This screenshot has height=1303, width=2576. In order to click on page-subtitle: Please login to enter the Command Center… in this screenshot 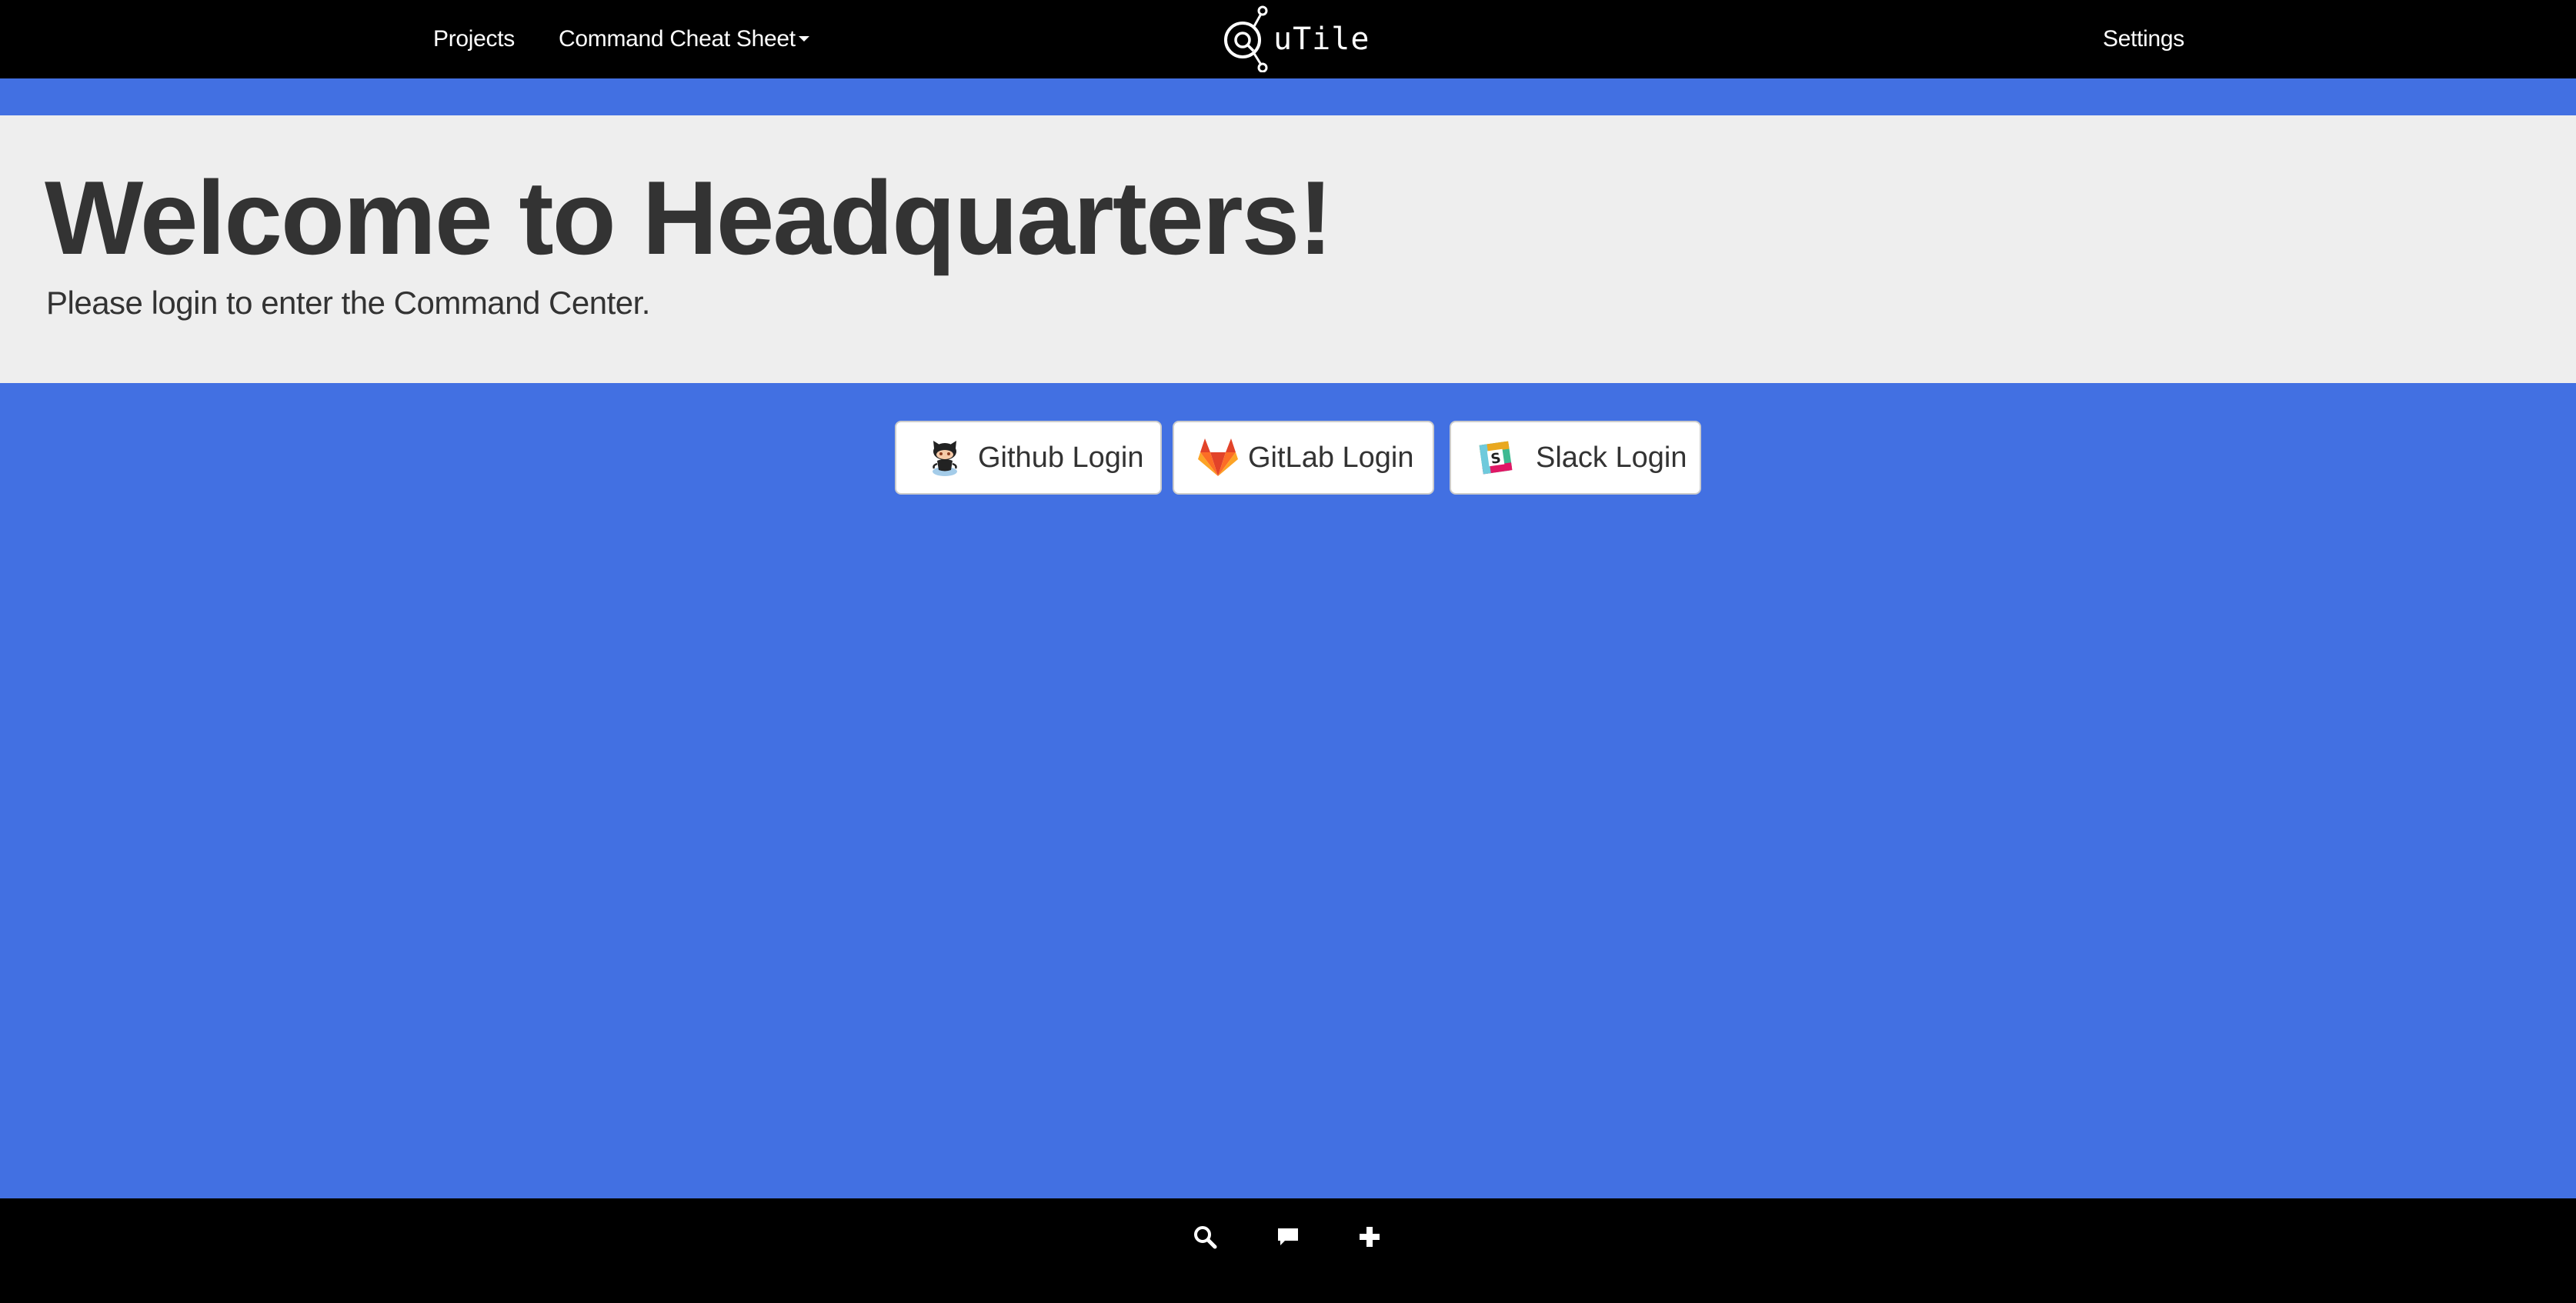, I will do `click(348, 303)`.